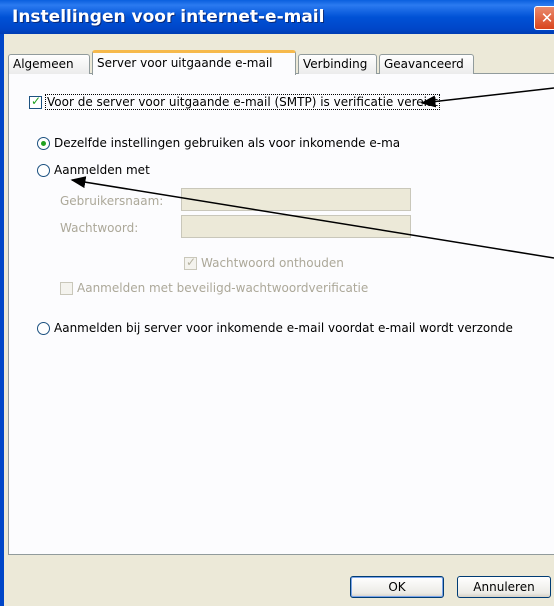 Image resolution: width=554 pixels, height=606 pixels. Describe the element at coordinates (43, 328) in the screenshot. I see `login-incoming-radio` at that location.